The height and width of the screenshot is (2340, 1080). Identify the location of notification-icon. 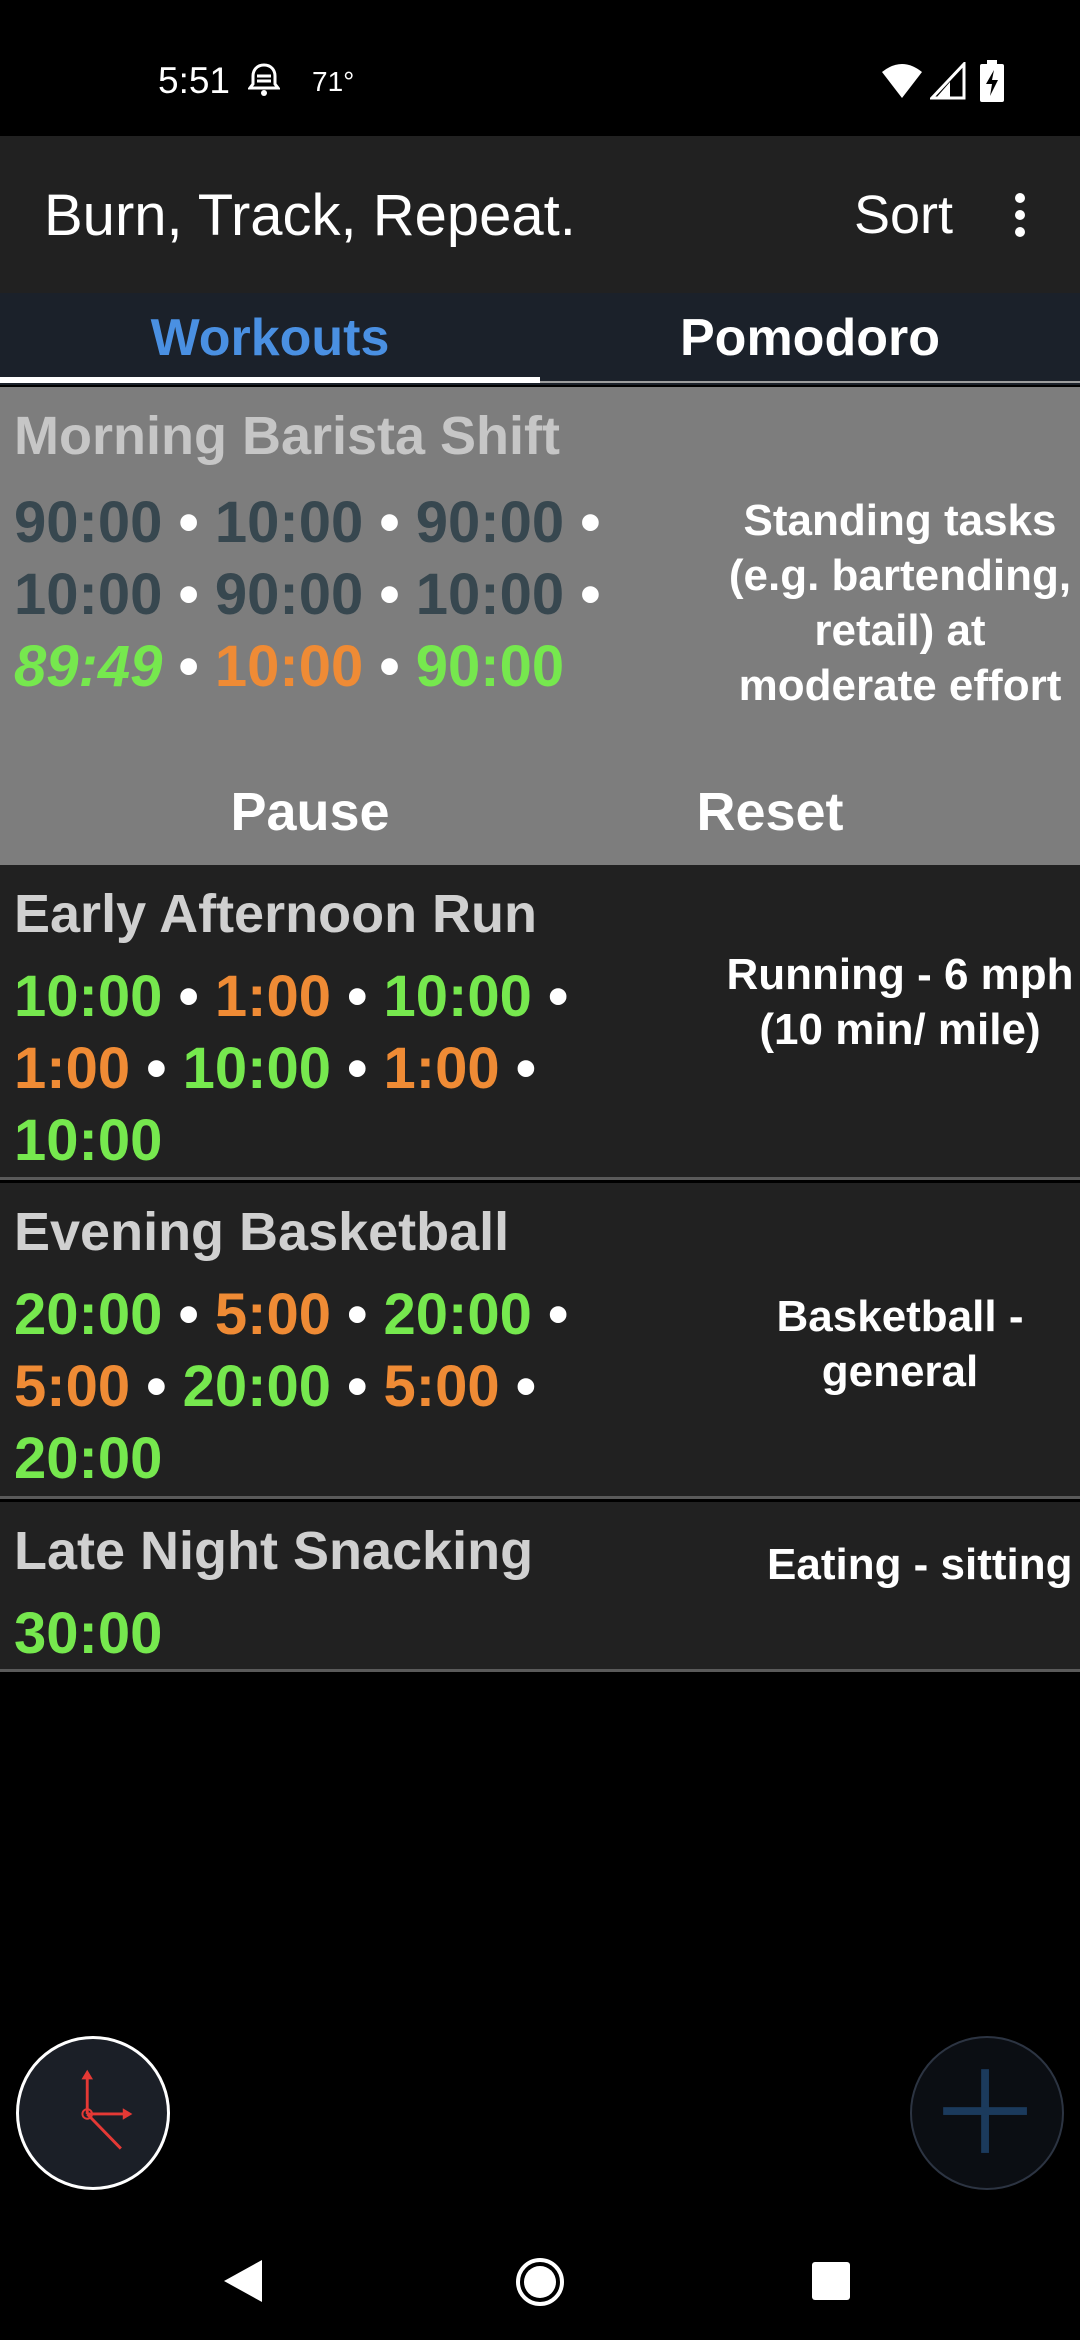
(264, 79).